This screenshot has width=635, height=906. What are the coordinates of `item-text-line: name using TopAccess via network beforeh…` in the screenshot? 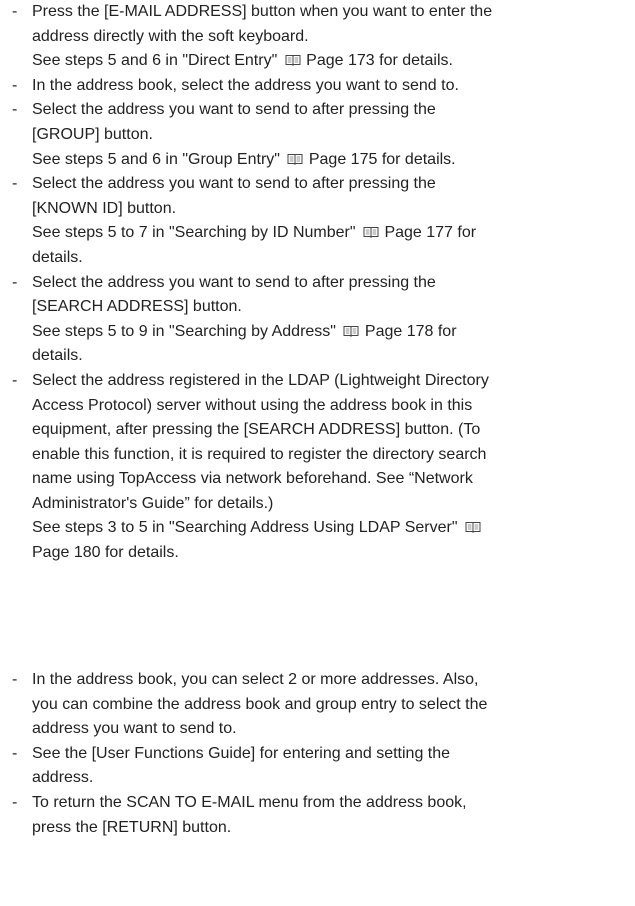 It's located at (252, 479).